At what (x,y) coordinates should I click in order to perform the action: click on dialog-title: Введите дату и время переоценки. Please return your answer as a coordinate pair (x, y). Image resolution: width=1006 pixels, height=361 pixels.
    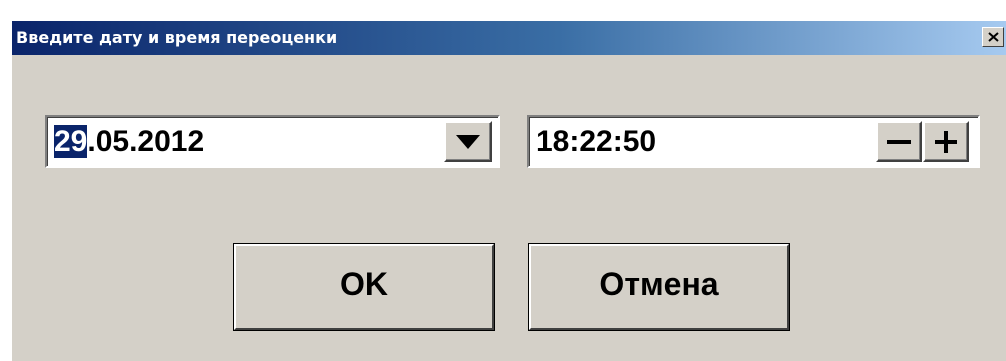
    Looking at the image, I should click on (177, 37).